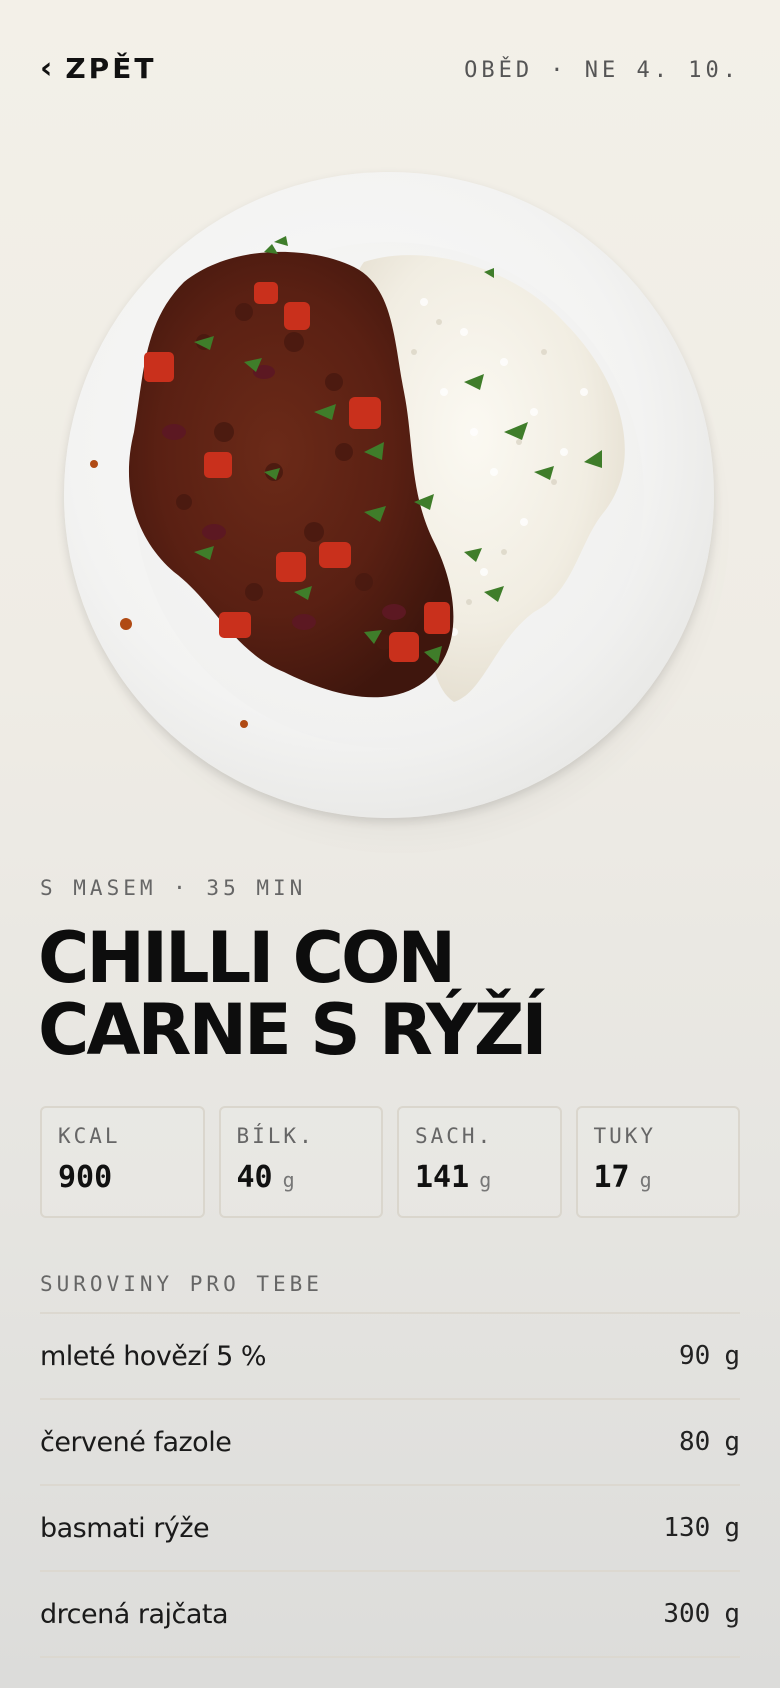 The height and width of the screenshot is (1688, 780). Describe the element at coordinates (125, 1528) in the screenshot. I see `ingredient-name: basmati rýže` at that location.